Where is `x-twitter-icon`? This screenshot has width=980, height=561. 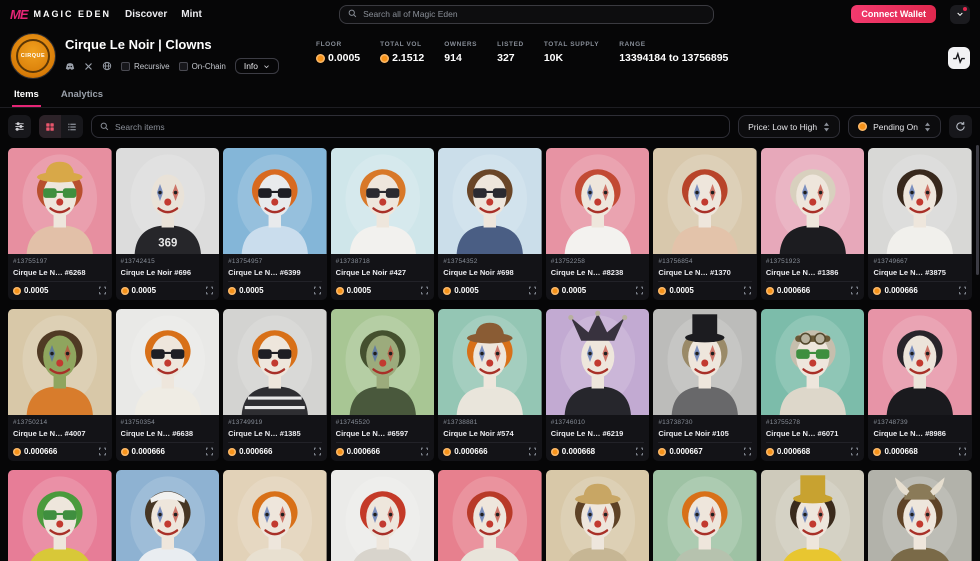 x-twitter-icon is located at coordinates (88, 66).